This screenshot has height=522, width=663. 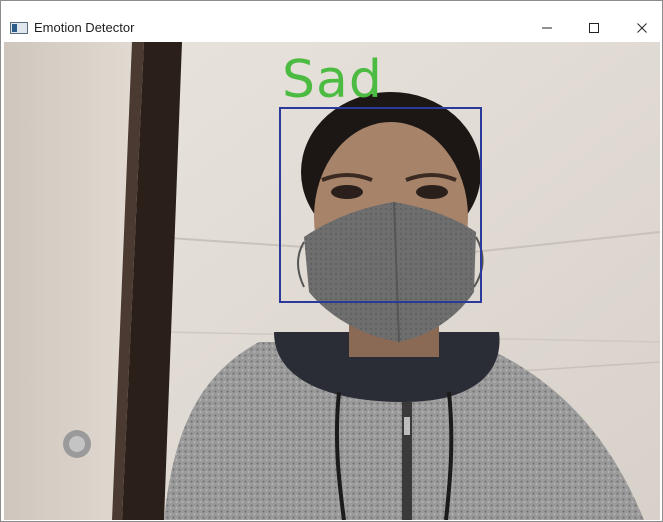 I want to click on maximize-button, so click(x=594, y=28).